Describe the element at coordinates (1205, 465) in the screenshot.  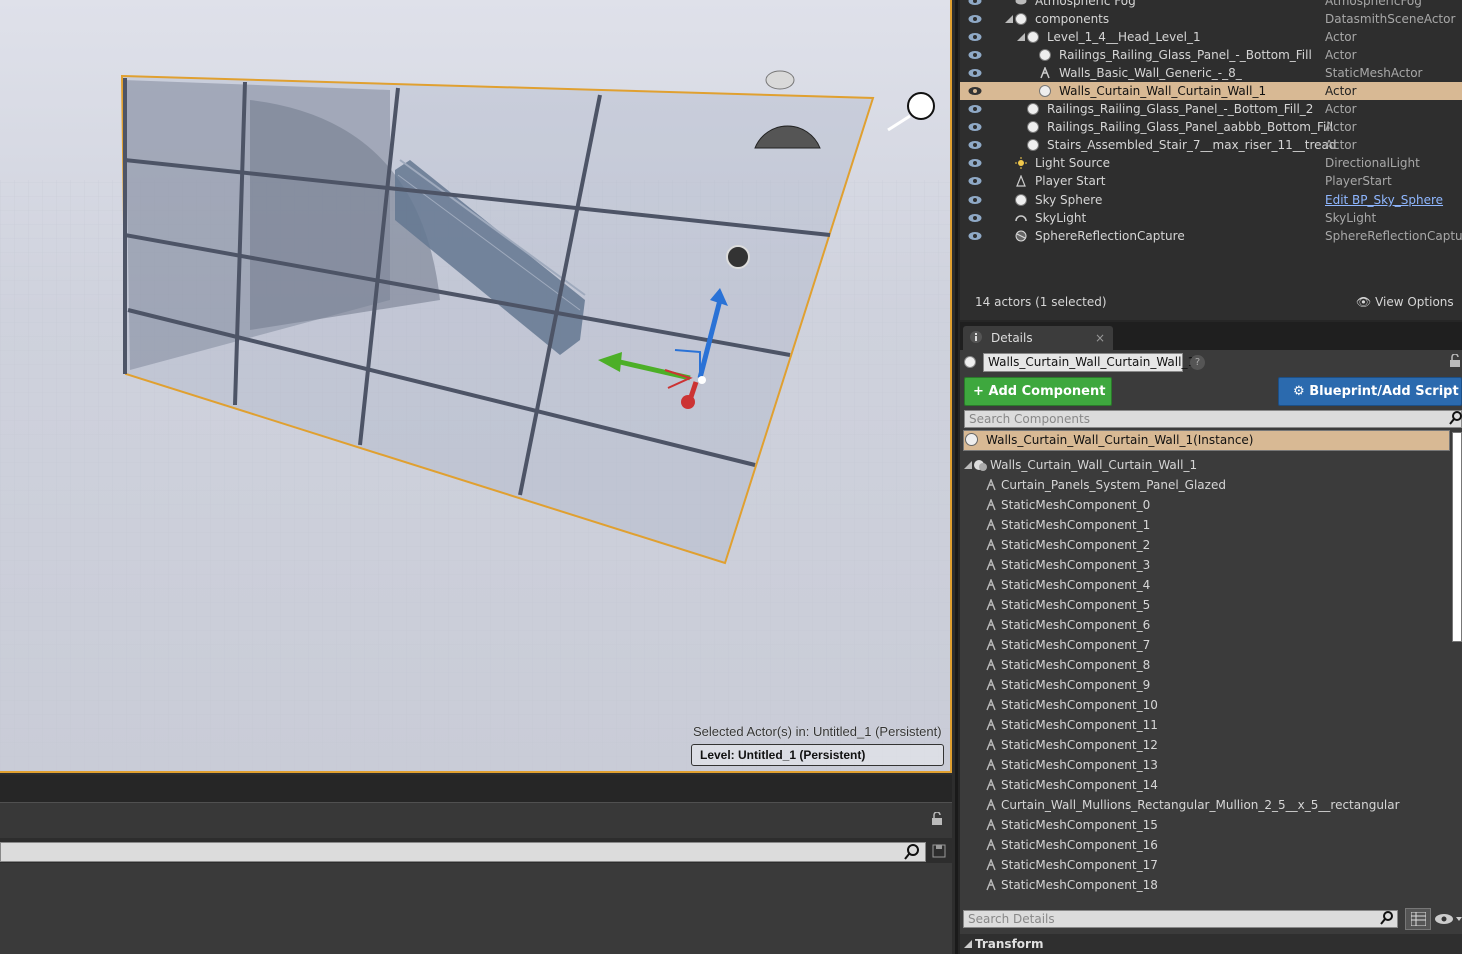
I see `component-root-row: Walls_Curtain_Wall_Curtain_Wall_1` at that location.